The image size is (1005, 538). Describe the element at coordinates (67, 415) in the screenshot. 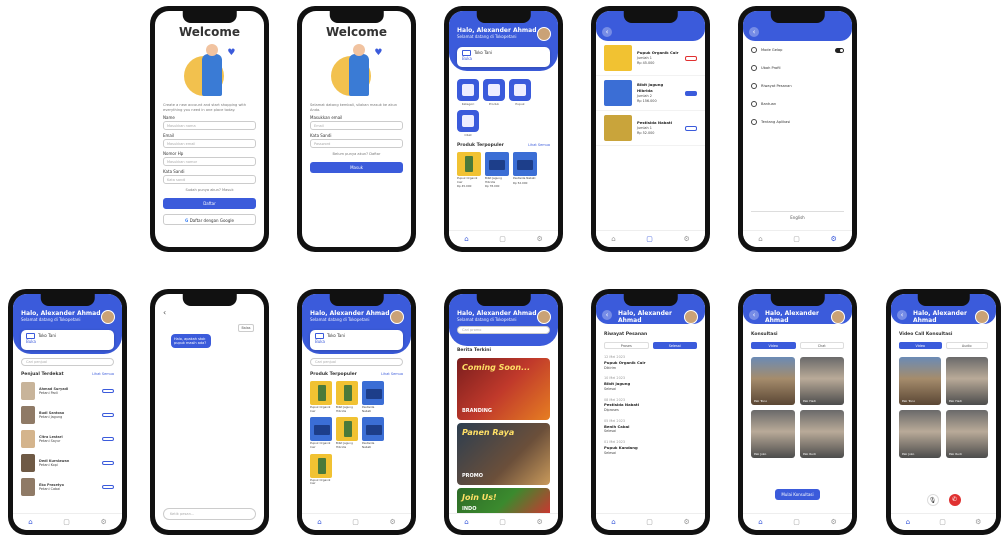

I see `seller-row: Budi Santoso Petani Jagung` at that location.